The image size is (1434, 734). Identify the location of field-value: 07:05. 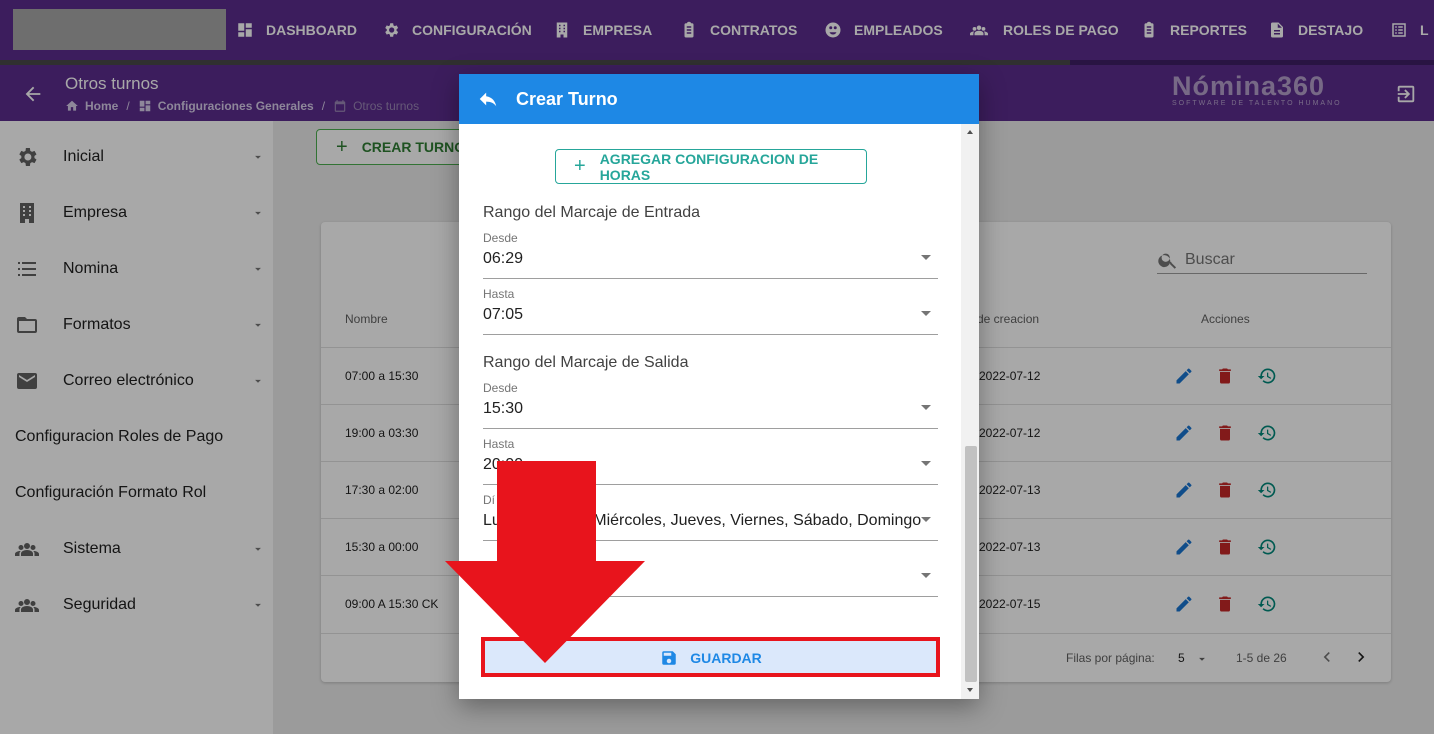
(503, 314).